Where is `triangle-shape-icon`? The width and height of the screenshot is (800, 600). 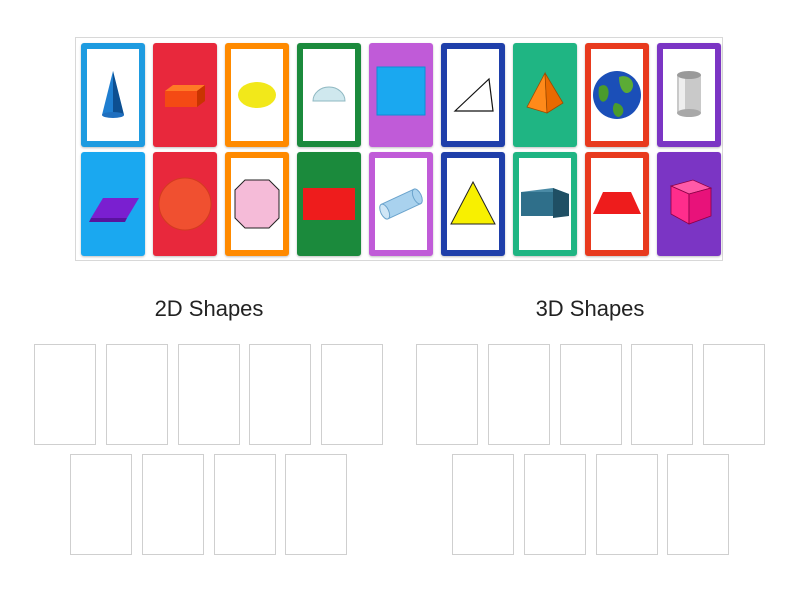
triangle-shape-icon is located at coordinates (473, 202).